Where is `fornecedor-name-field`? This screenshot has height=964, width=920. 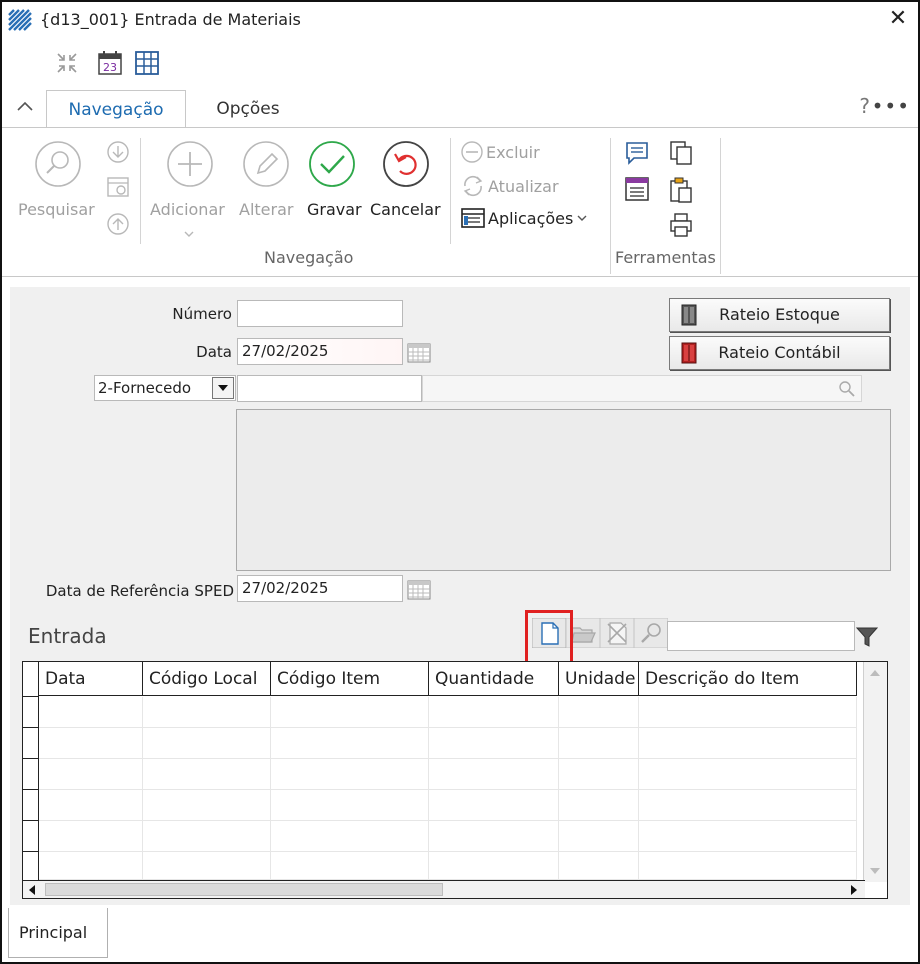 fornecedor-name-field is located at coordinates (642, 388).